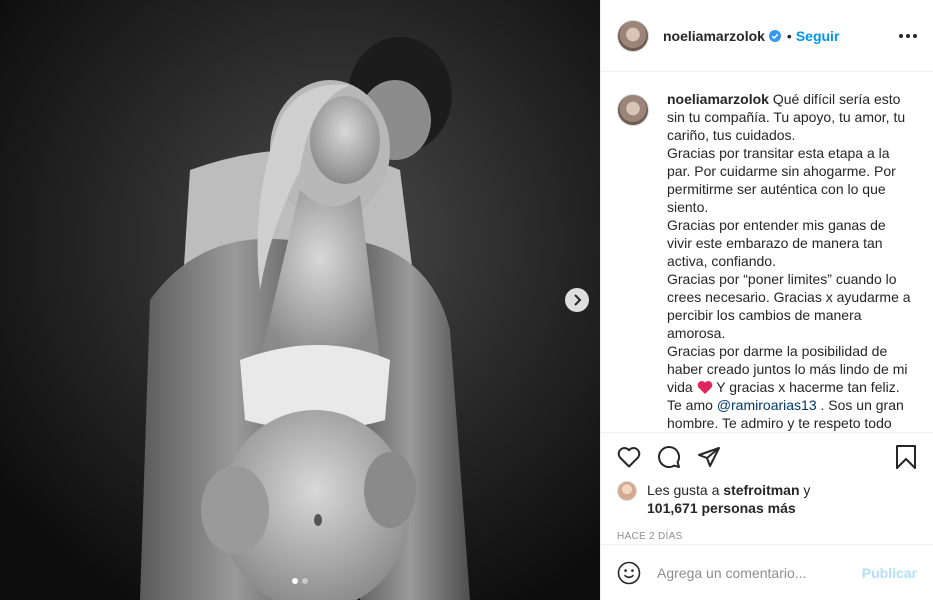 The width and height of the screenshot is (933, 600). I want to click on author-avatar, so click(633, 35).